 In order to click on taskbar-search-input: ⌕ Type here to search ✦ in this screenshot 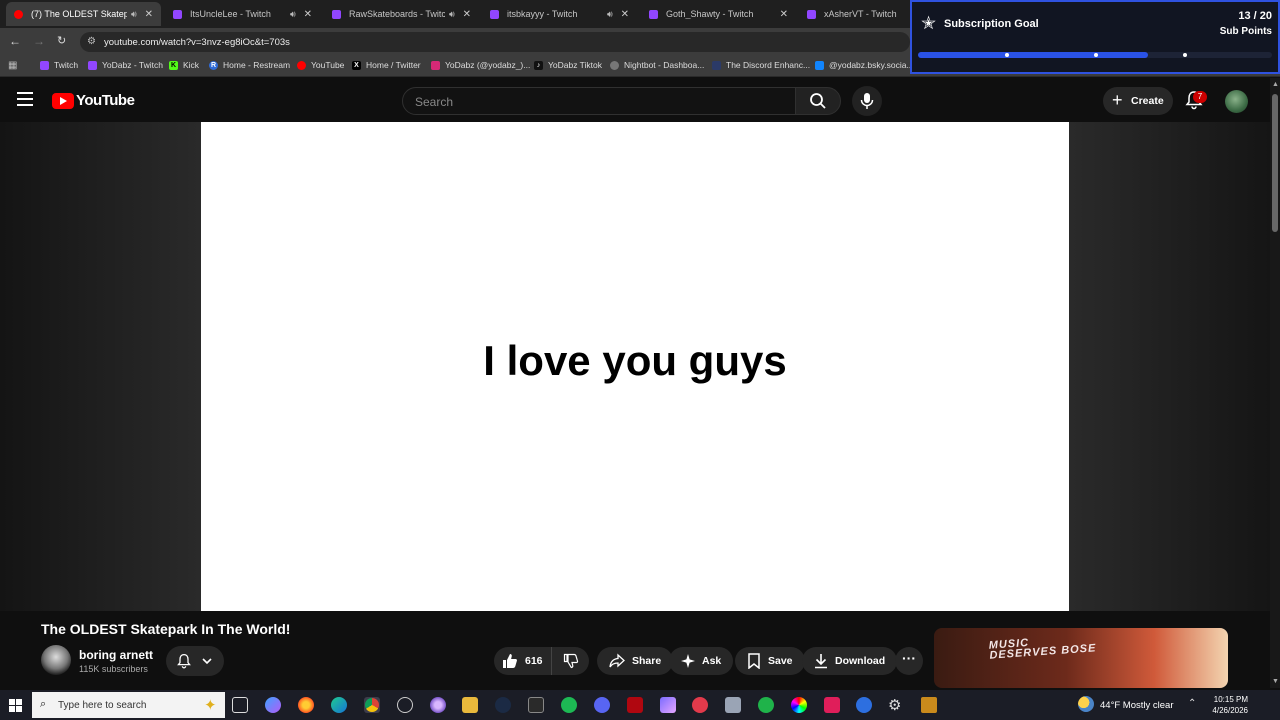, I will do `click(128, 705)`.